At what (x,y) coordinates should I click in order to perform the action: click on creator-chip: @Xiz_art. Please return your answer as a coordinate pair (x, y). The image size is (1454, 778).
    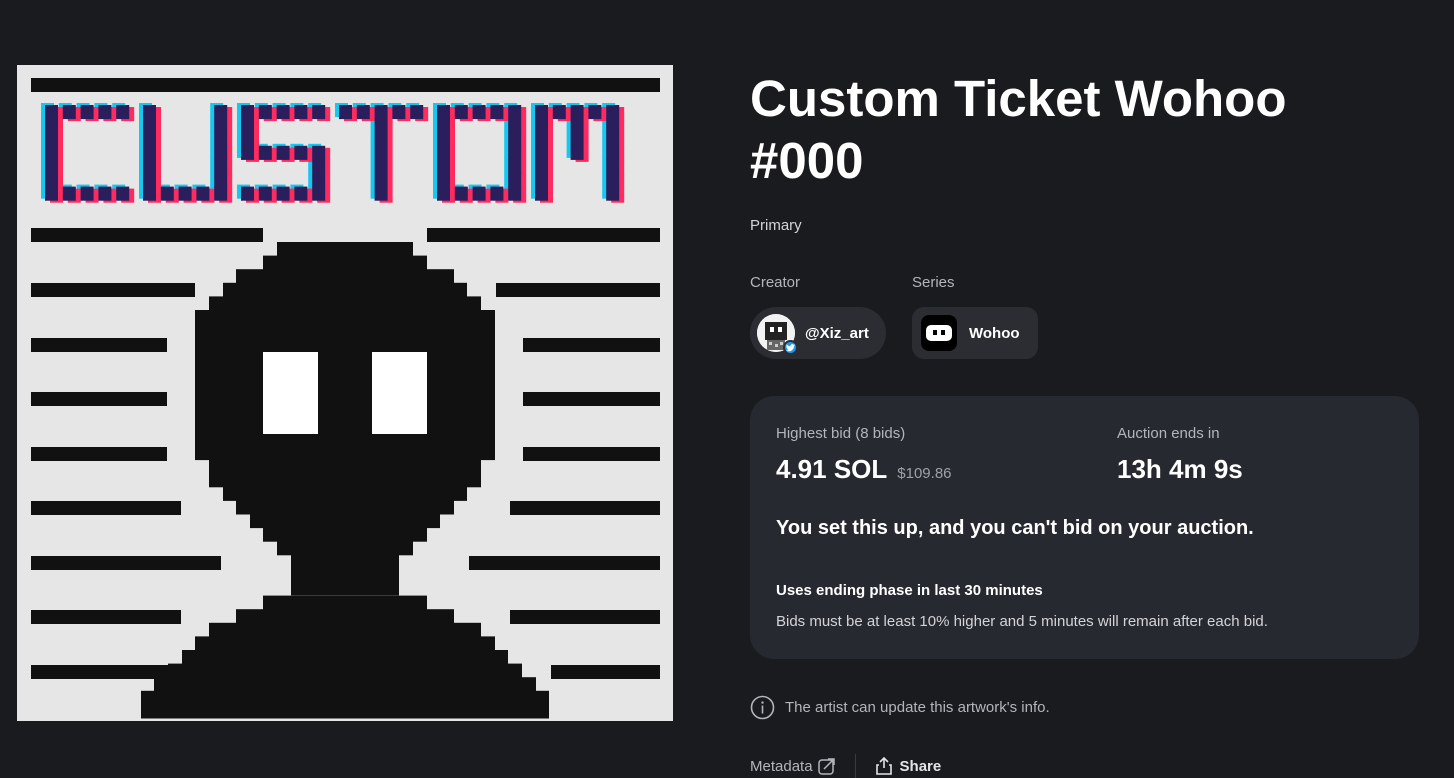
    Looking at the image, I should click on (818, 333).